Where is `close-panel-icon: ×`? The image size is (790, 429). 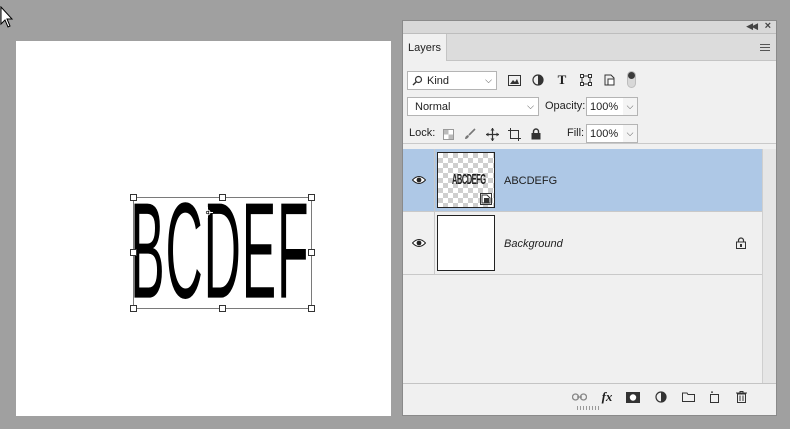 close-panel-icon: × is located at coordinates (768, 26).